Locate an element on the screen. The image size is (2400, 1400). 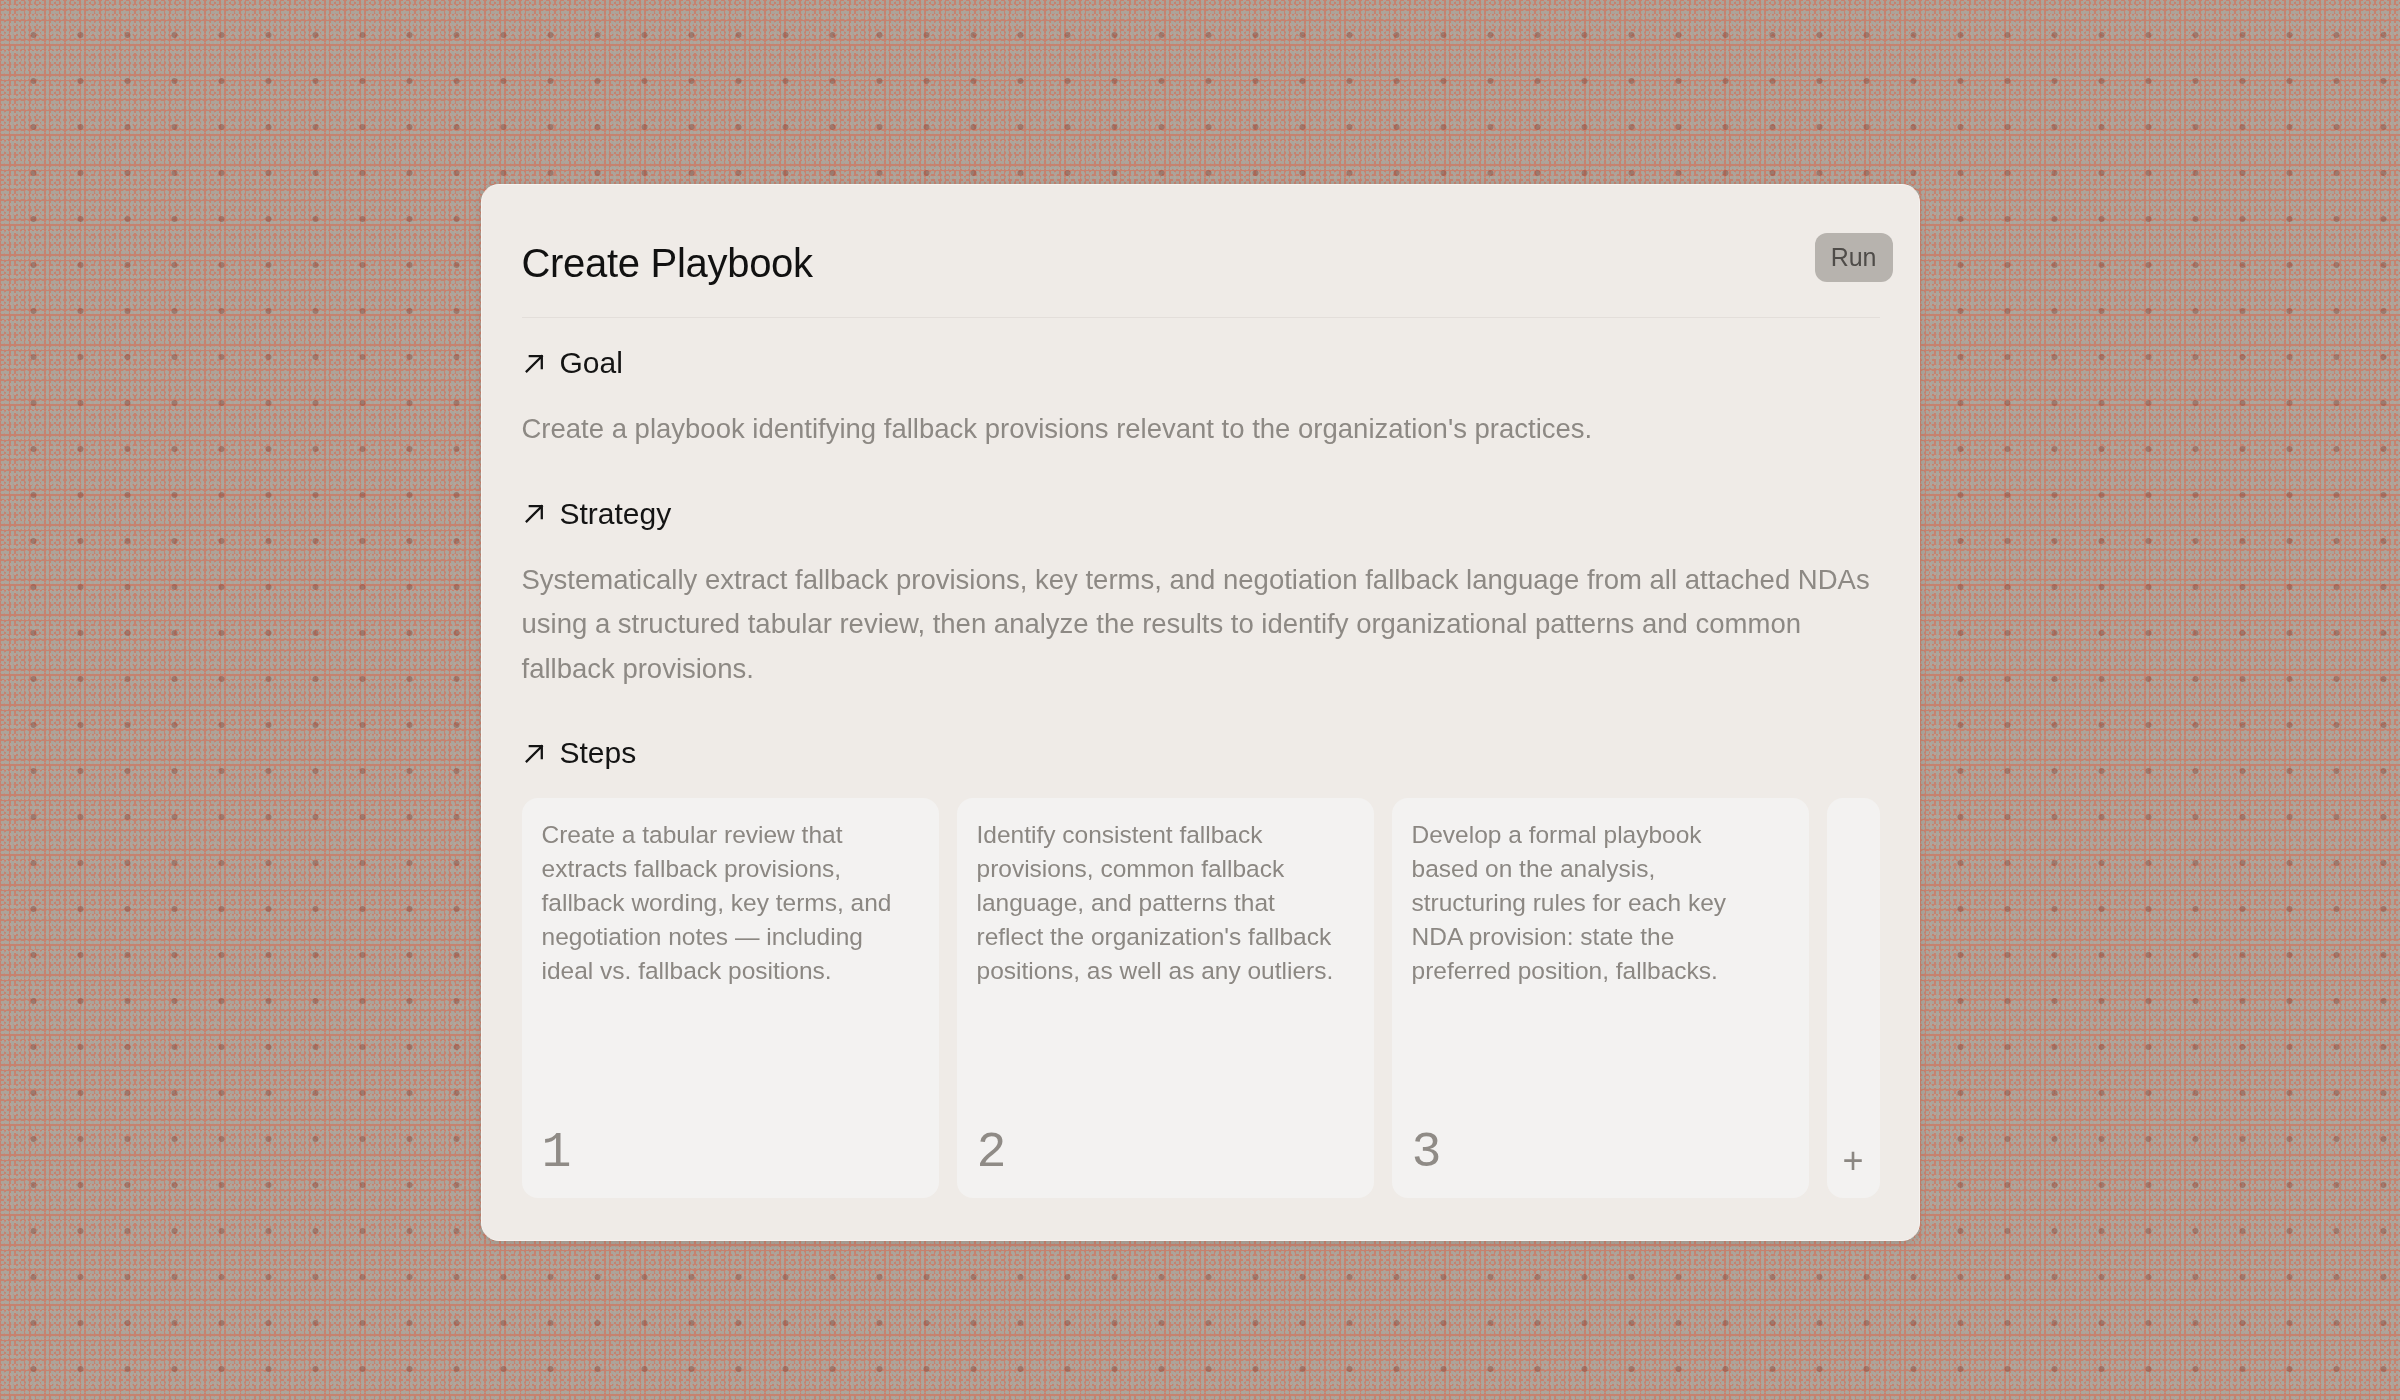
dialog-title: Create Playbook is located at coordinates (667, 263).